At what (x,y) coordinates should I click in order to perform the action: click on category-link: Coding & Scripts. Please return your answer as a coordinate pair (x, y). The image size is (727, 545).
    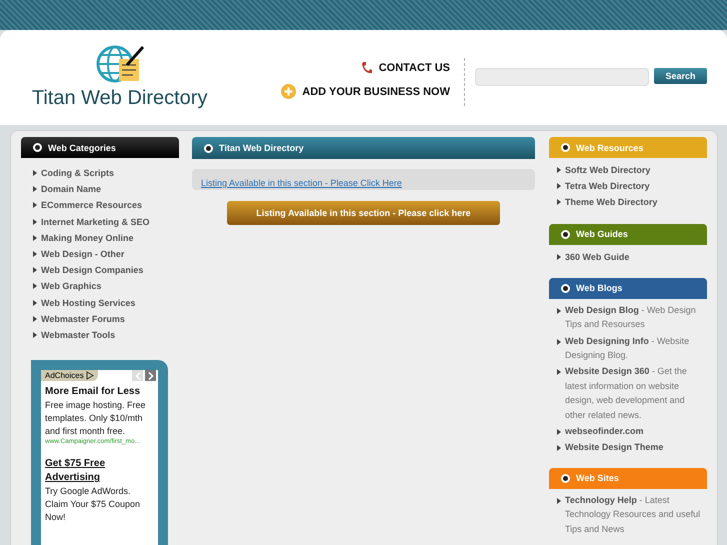
    Looking at the image, I should click on (77, 173).